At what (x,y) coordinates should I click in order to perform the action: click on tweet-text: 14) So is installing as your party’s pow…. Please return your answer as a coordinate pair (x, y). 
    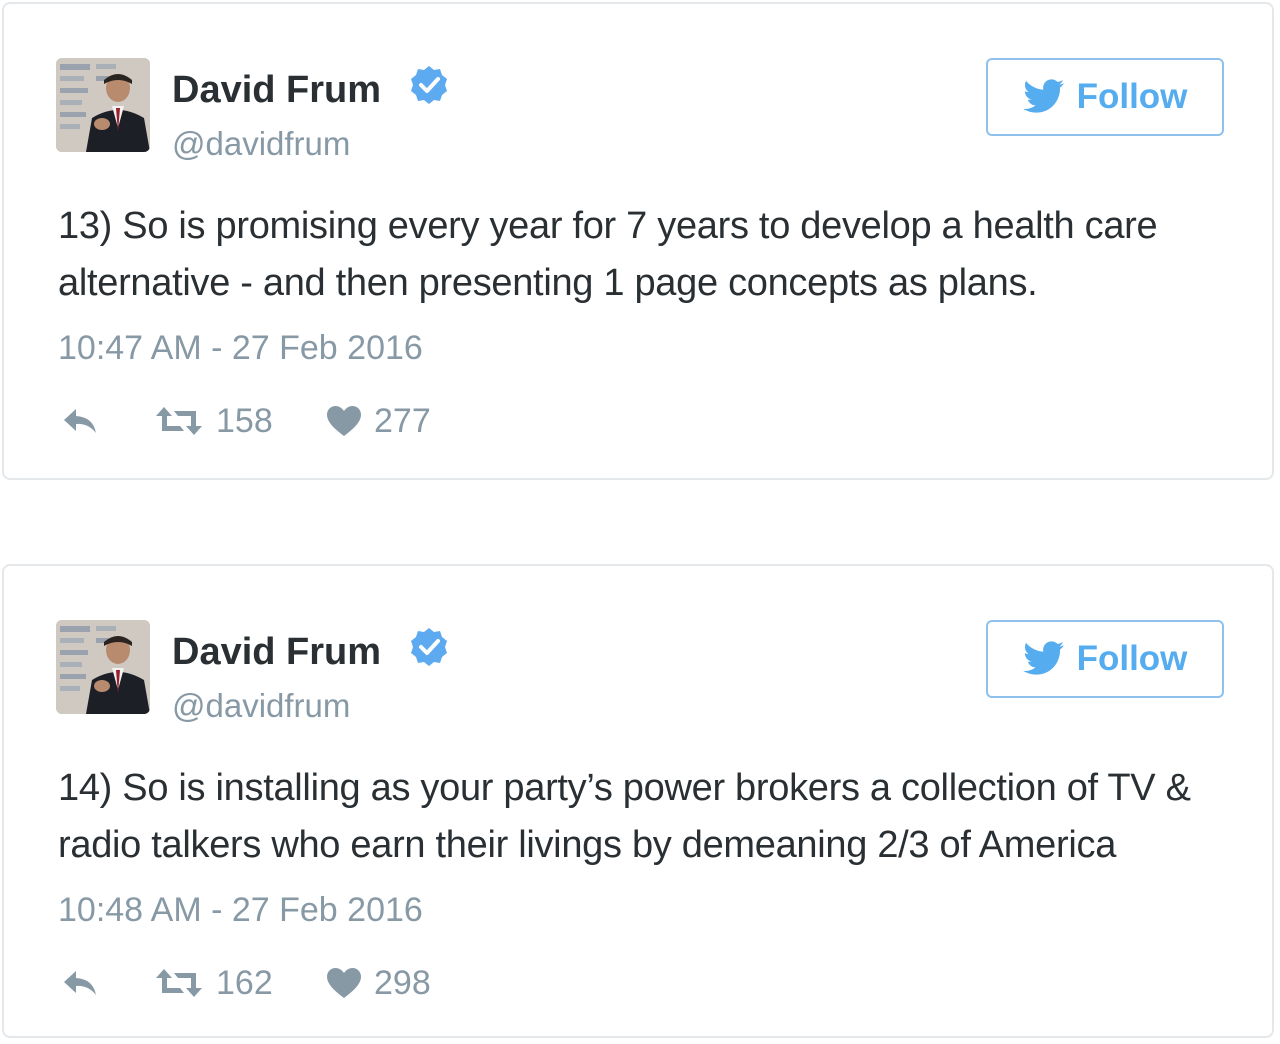
    Looking at the image, I should click on (624, 816).